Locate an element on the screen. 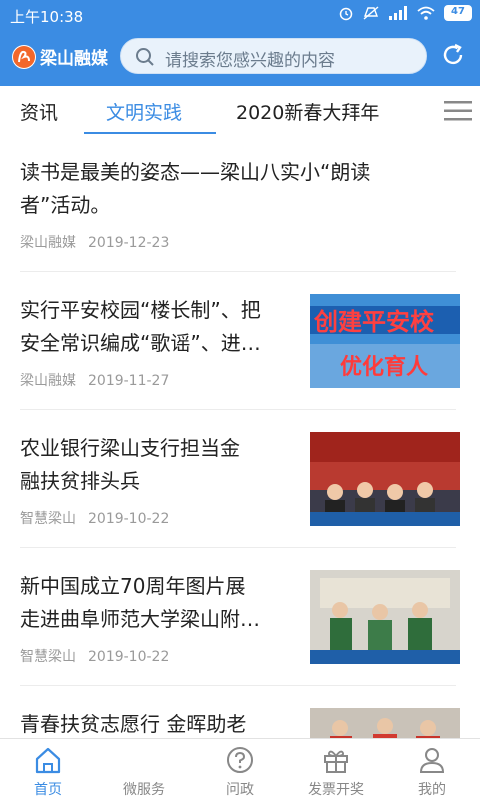  bottom-navigation: 首页 微服务 问政 发票开奖 我的 is located at coordinates (240, 769).